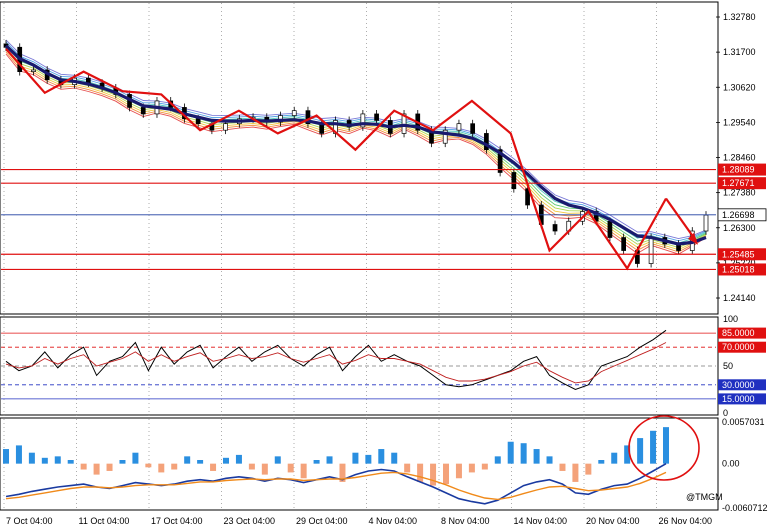 Image resolution: width=770 pixels, height=530 pixels. I want to click on osc-level-badge-label: 70.0000, so click(738, 347).